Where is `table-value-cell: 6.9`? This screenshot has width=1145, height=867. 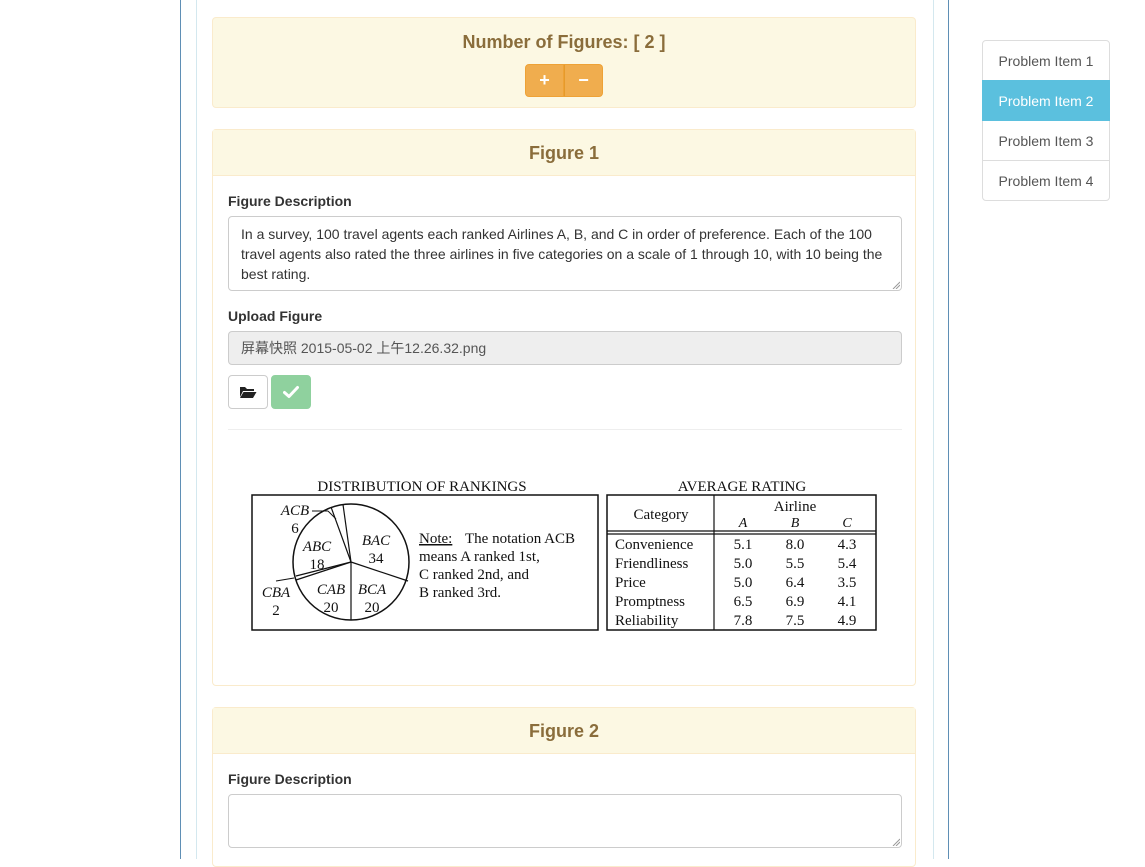
table-value-cell: 6.9 is located at coordinates (795, 602).